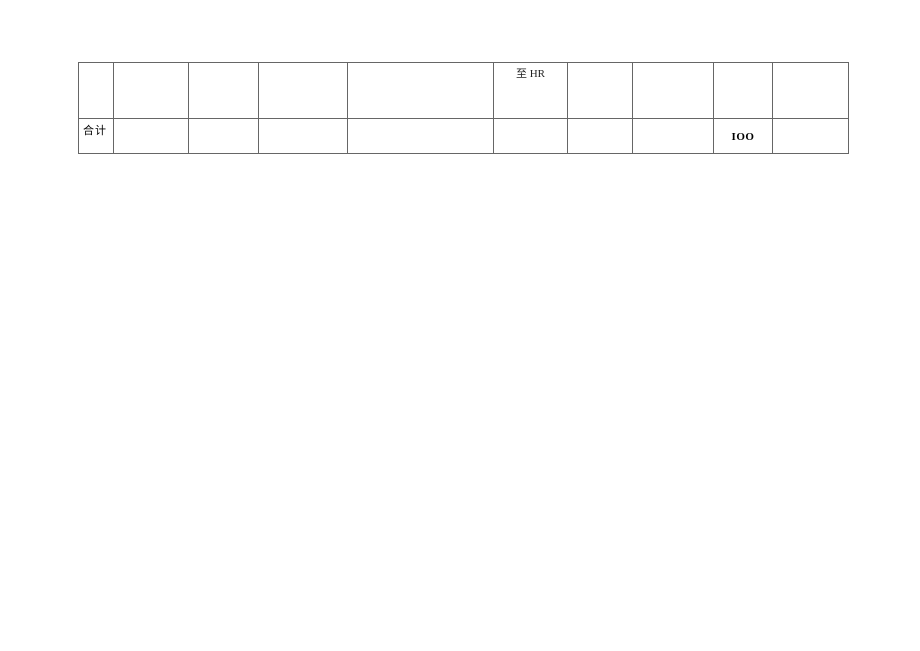 The image size is (920, 651). What do you see at coordinates (530, 90) in the screenshot?
I see `table-cell-hr: 至 HR` at bounding box center [530, 90].